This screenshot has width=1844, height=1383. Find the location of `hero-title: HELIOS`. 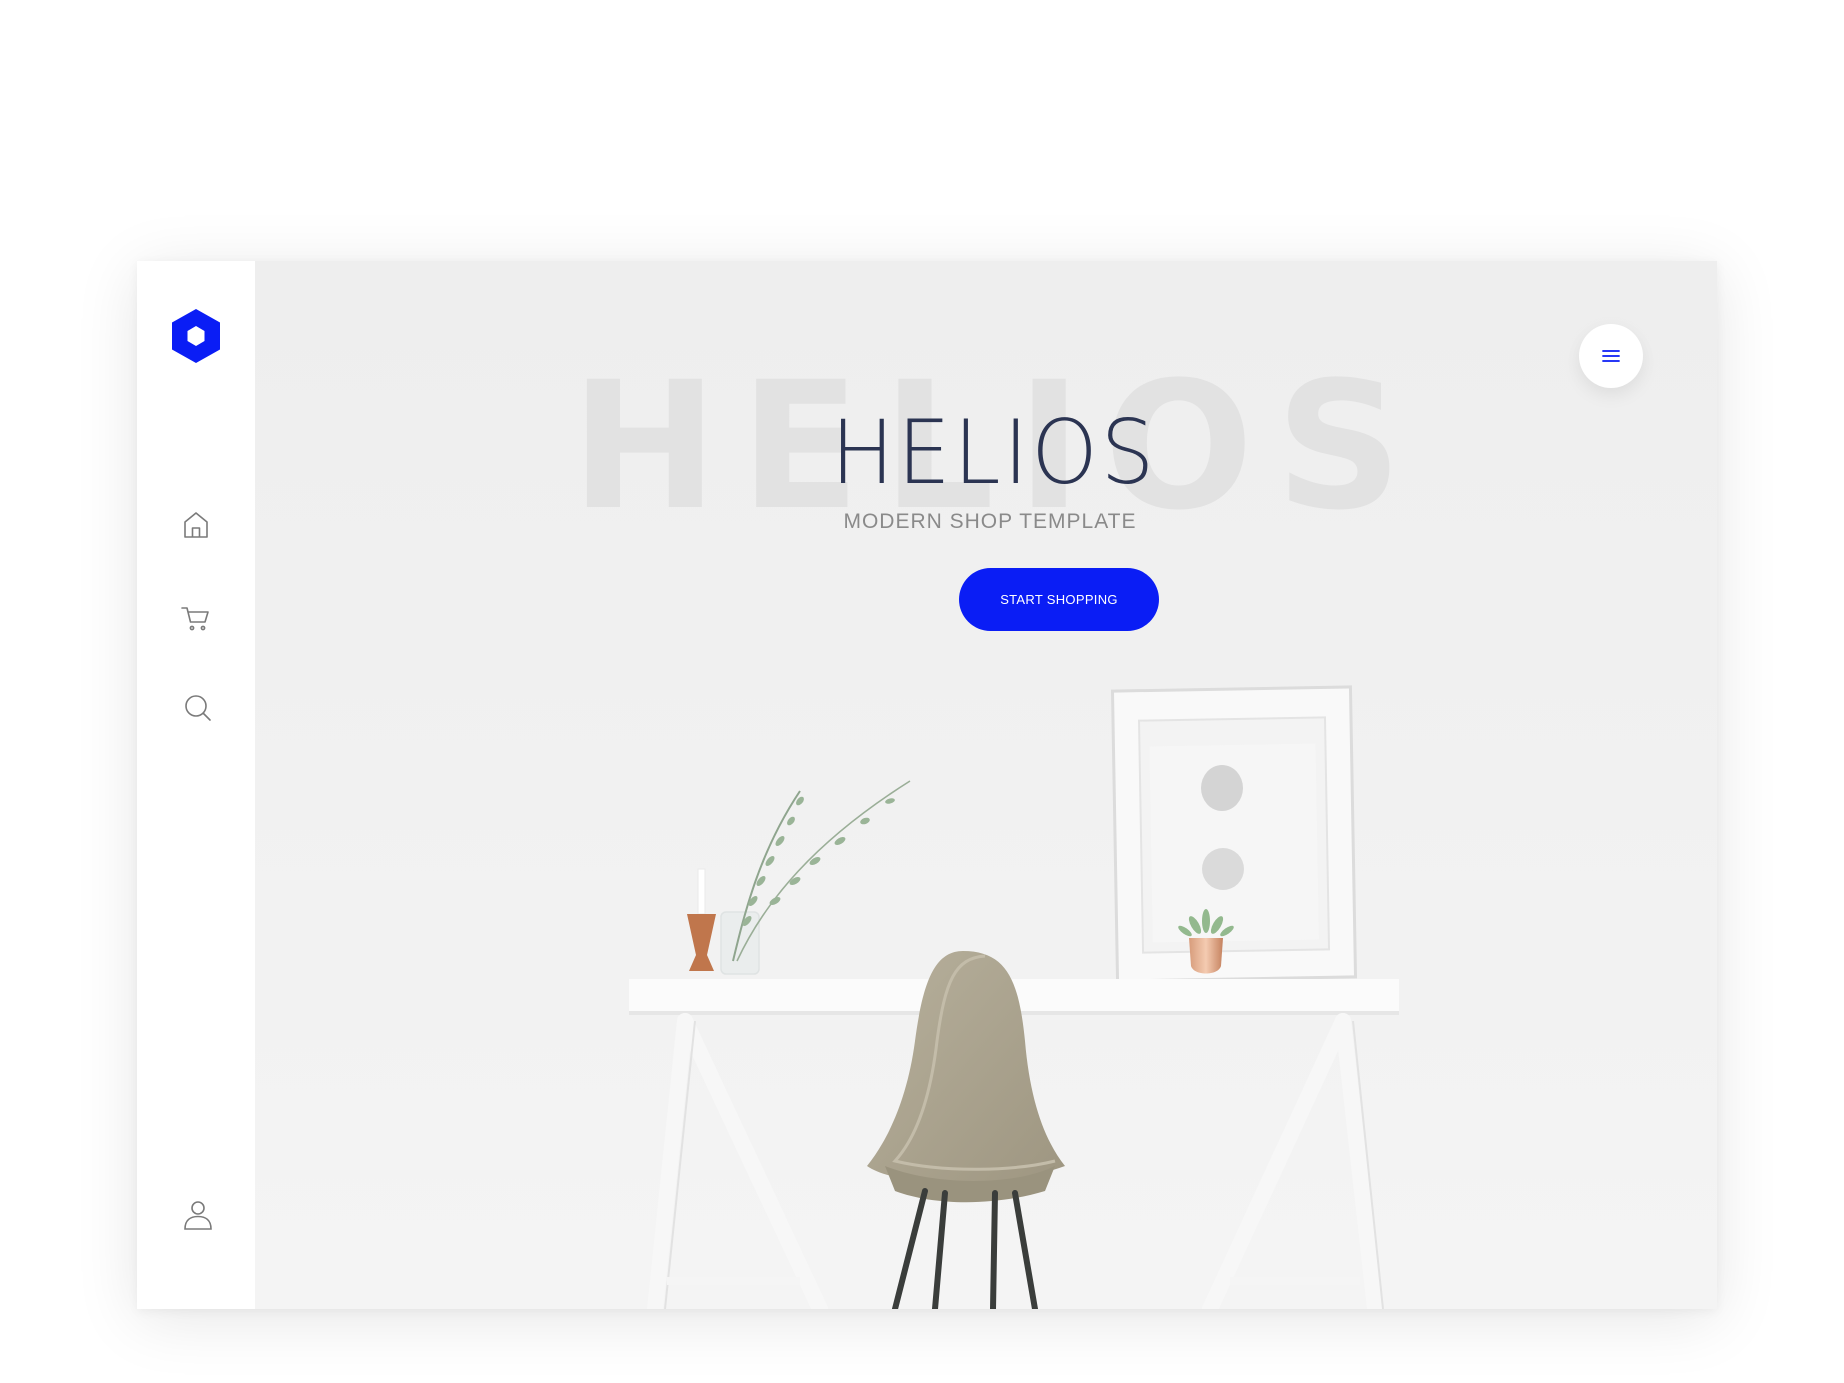

hero-title: HELIOS is located at coordinates (986, 453).